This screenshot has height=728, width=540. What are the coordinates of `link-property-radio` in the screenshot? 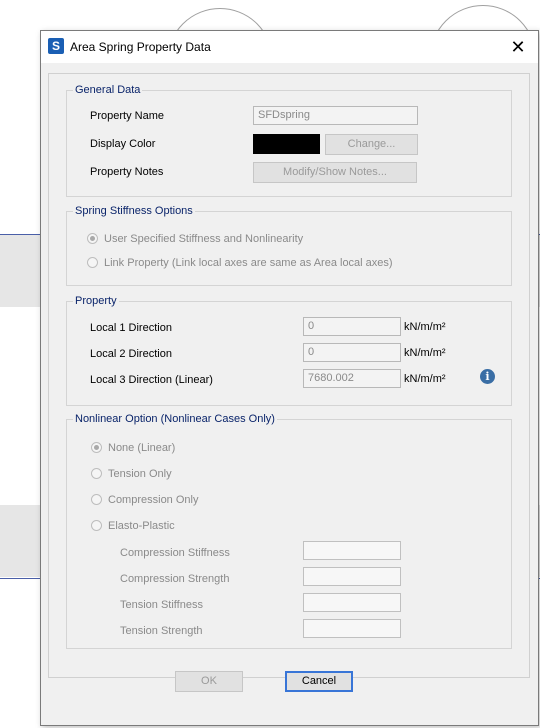 It's located at (92, 262).